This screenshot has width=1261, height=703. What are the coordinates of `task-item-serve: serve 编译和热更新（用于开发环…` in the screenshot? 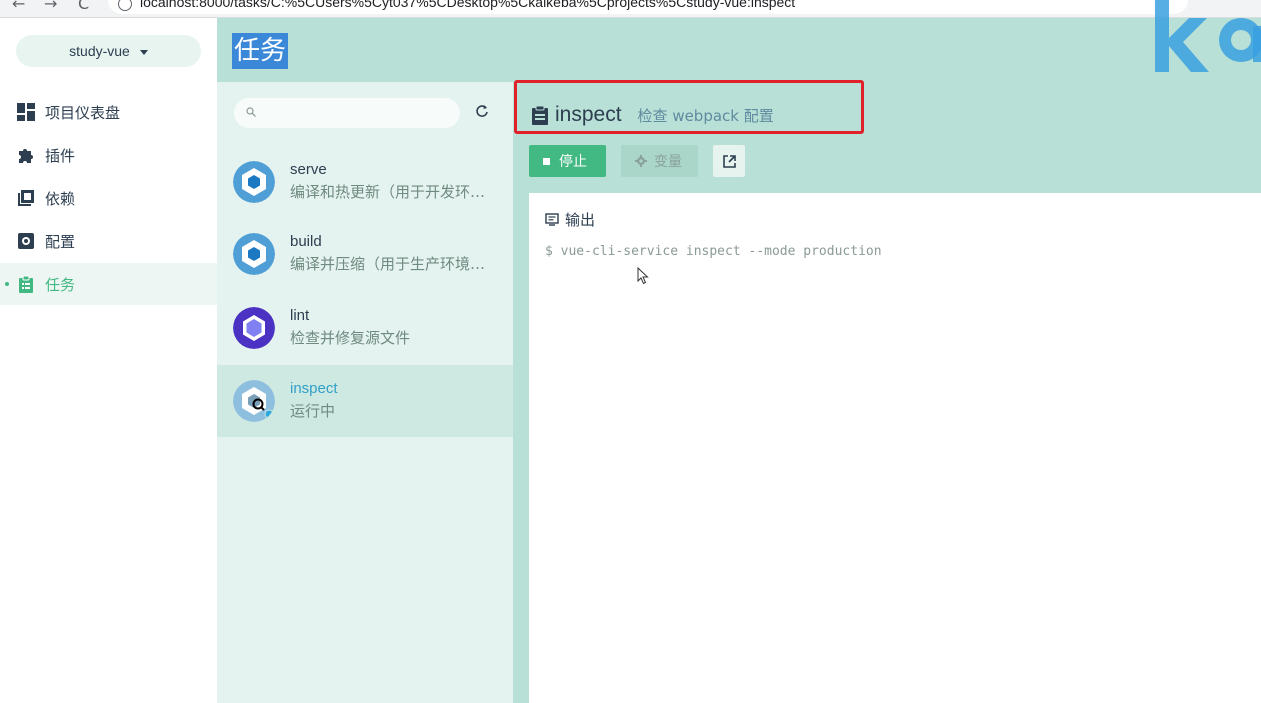 It's located at (365, 182).